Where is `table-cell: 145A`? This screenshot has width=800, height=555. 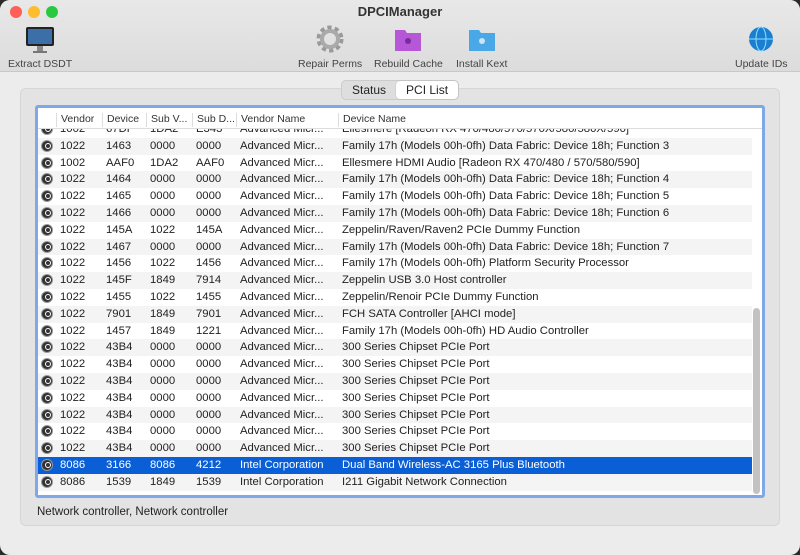
table-cell: 145A is located at coordinates (209, 229).